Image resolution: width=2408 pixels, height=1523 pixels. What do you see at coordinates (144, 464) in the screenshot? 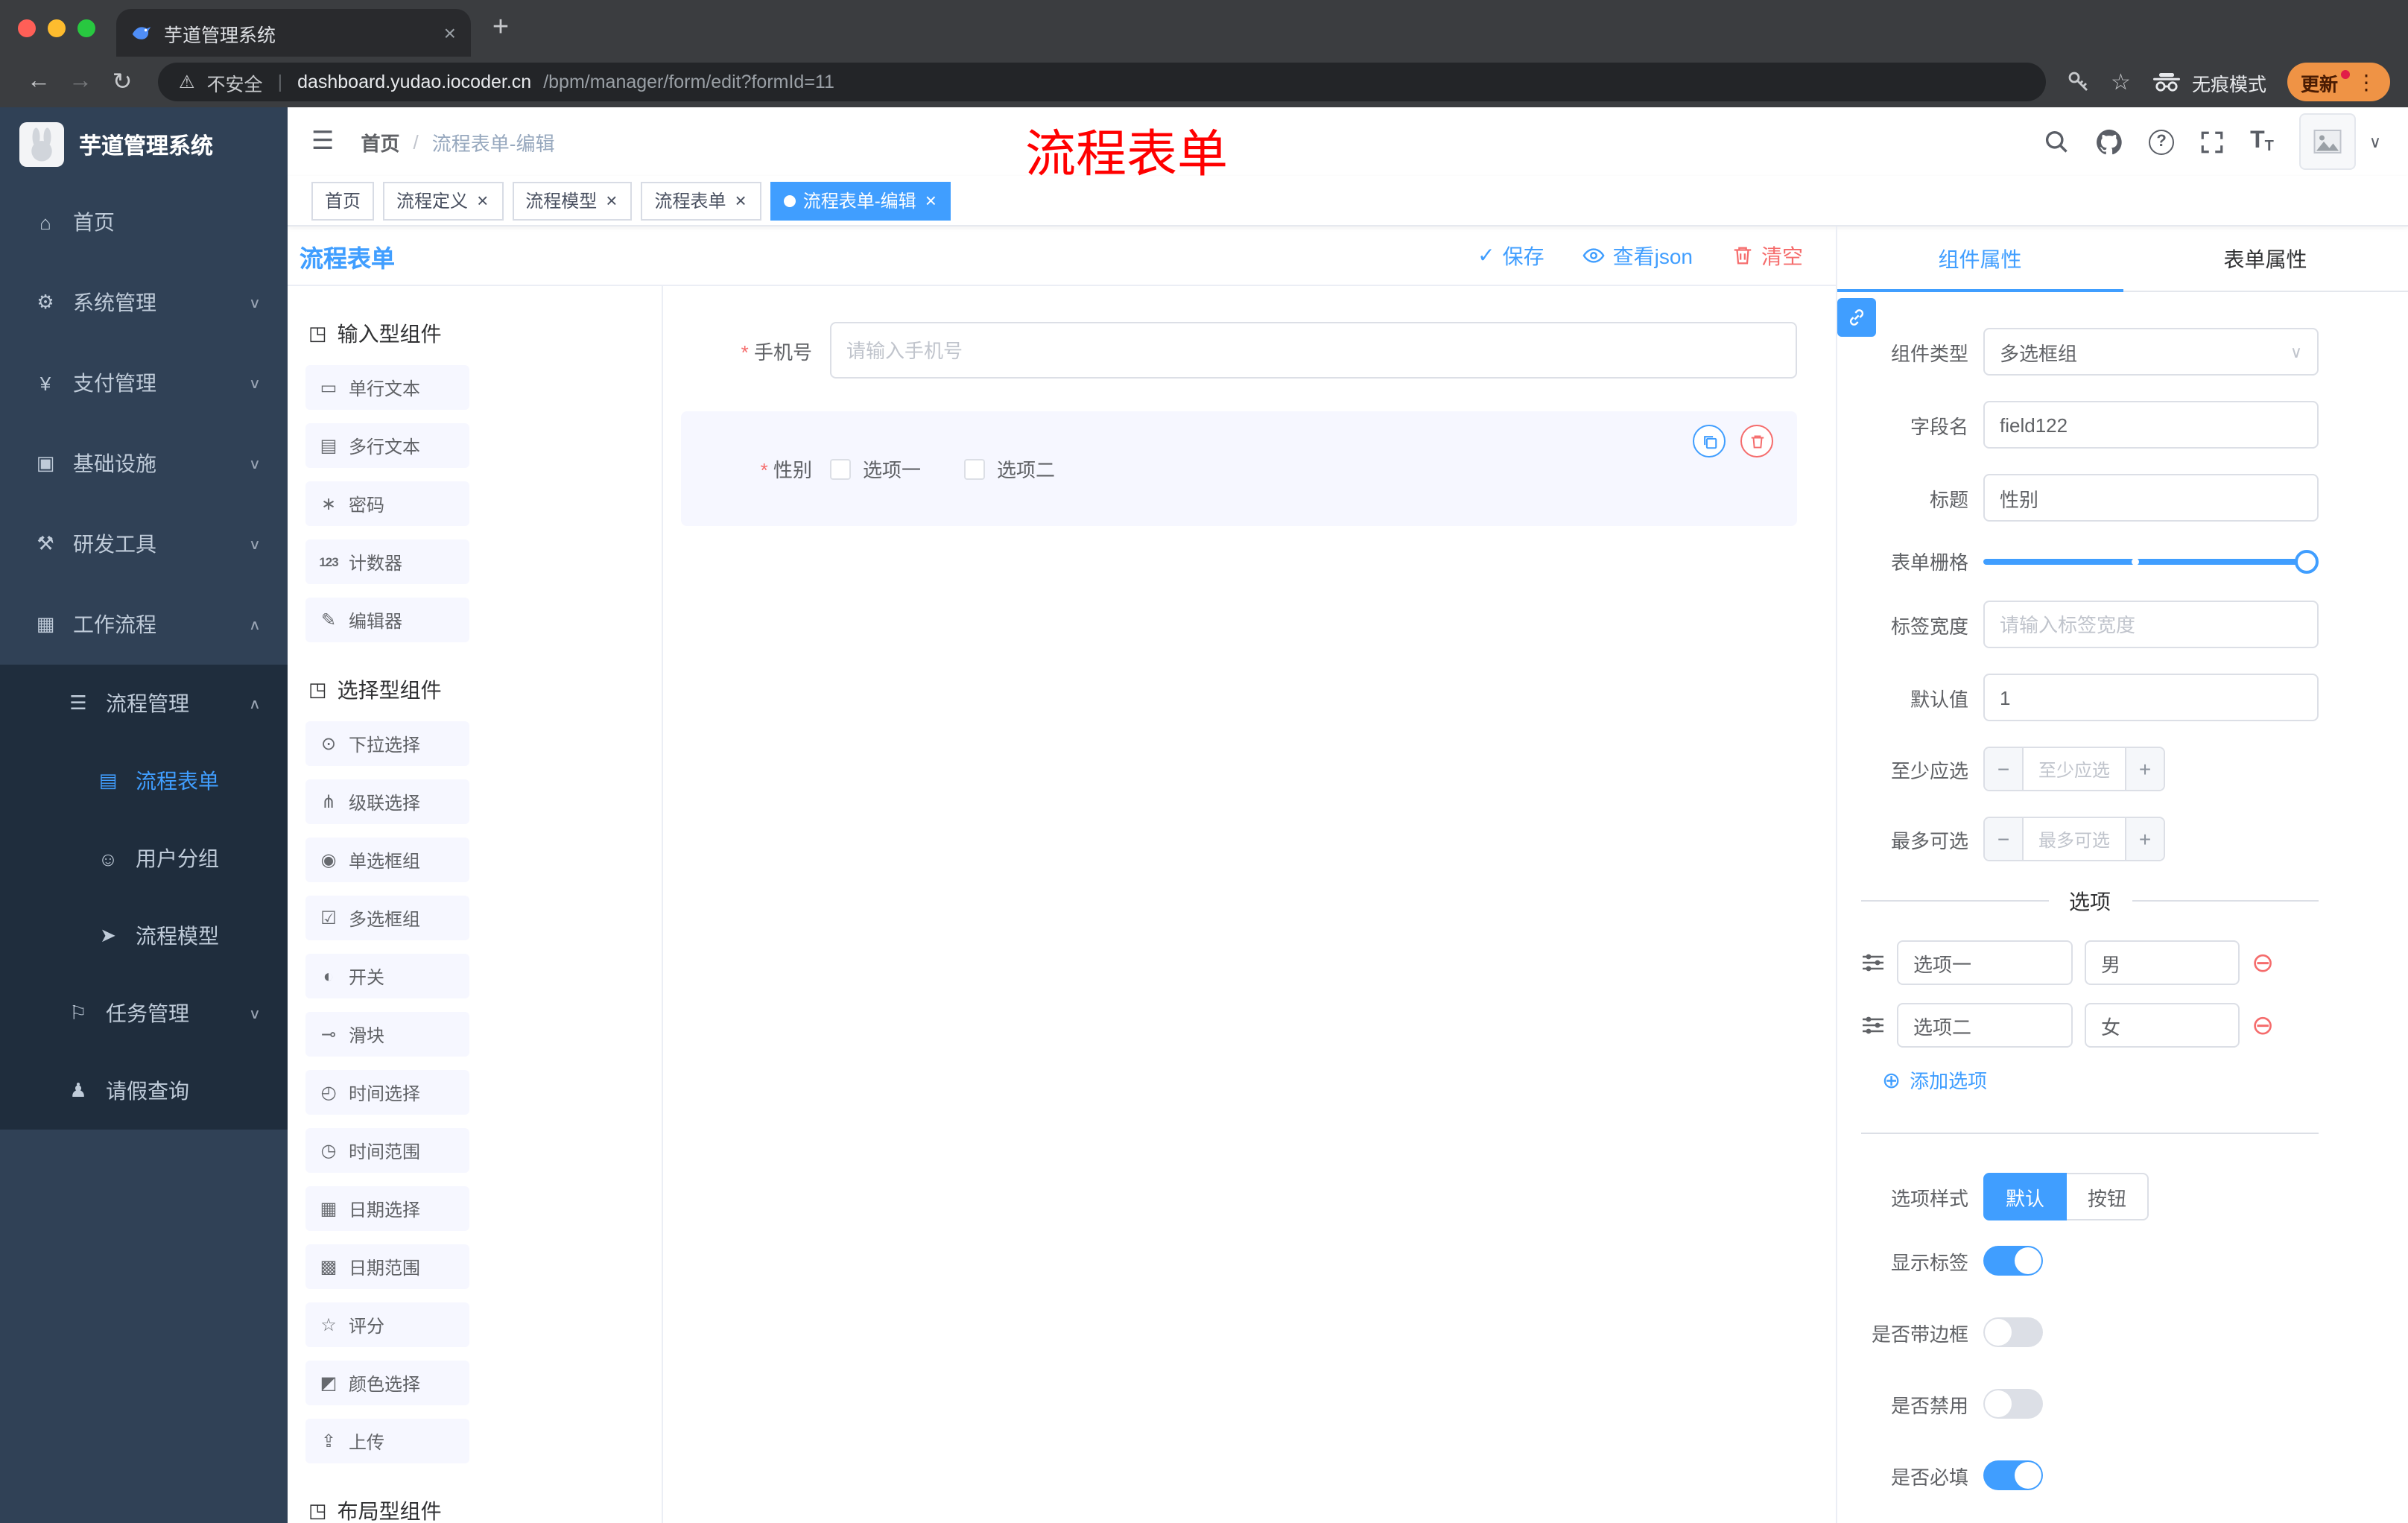
I see `sidebar-item: ▣ 基础设施 ∨` at bounding box center [144, 464].